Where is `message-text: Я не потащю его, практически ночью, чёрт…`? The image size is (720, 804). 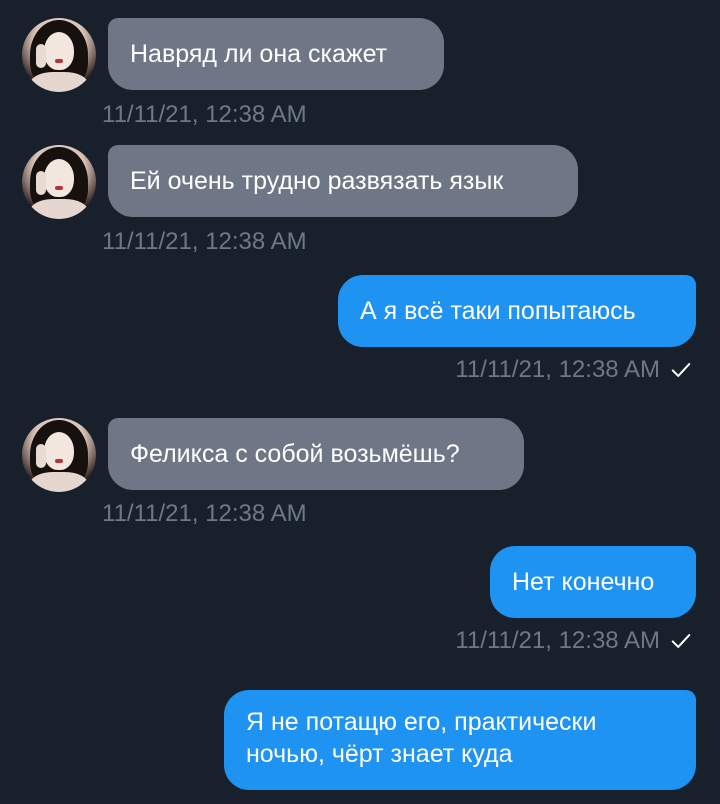 message-text: Я не потащю его, практически ночью, чёрт… is located at coordinates (421, 738).